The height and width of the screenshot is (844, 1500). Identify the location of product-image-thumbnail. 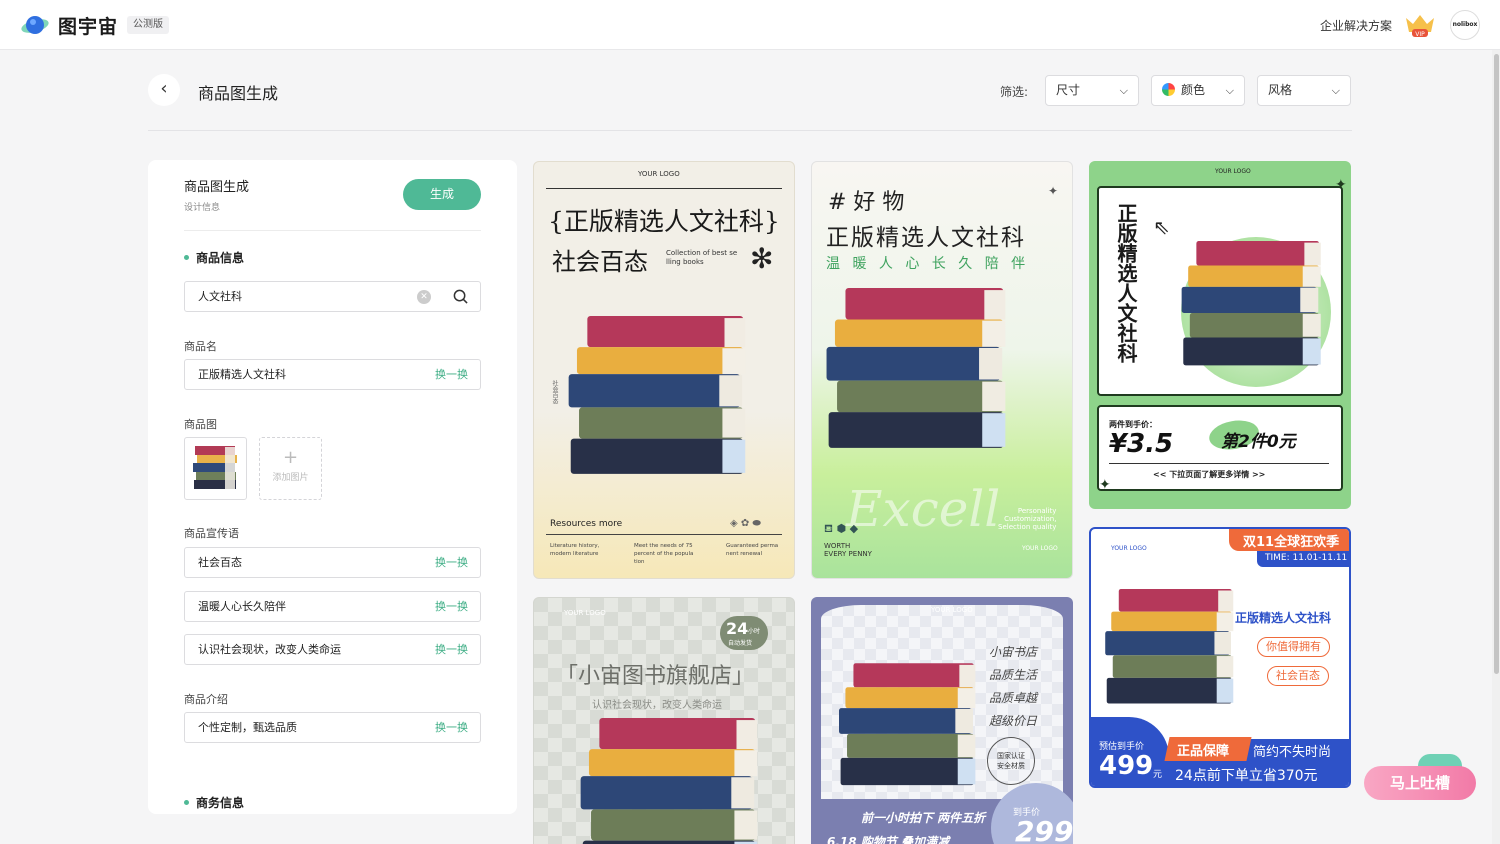
(215, 468).